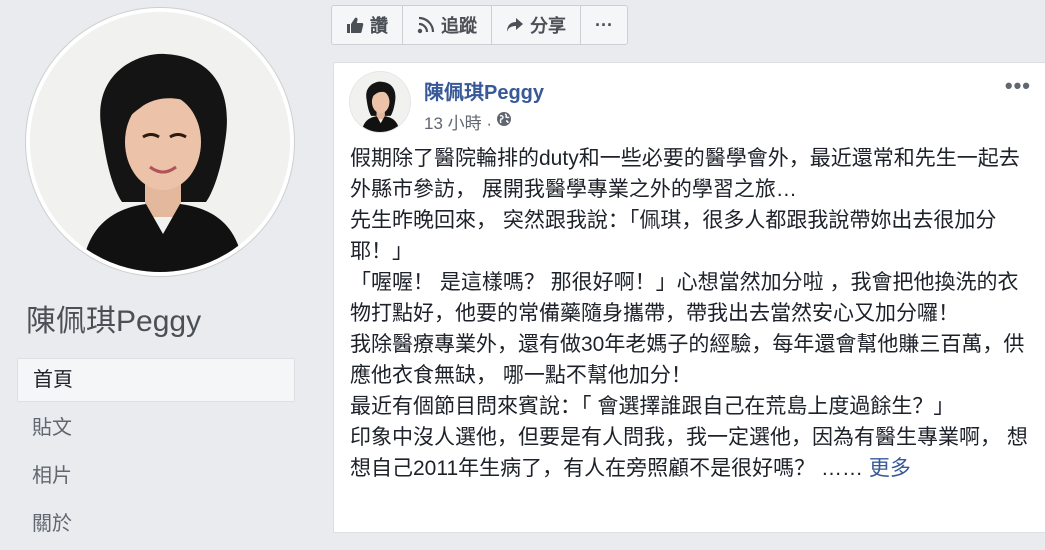 Image resolution: width=1045 pixels, height=550 pixels. I want to click on like-label: 讚, so click(379, 26).